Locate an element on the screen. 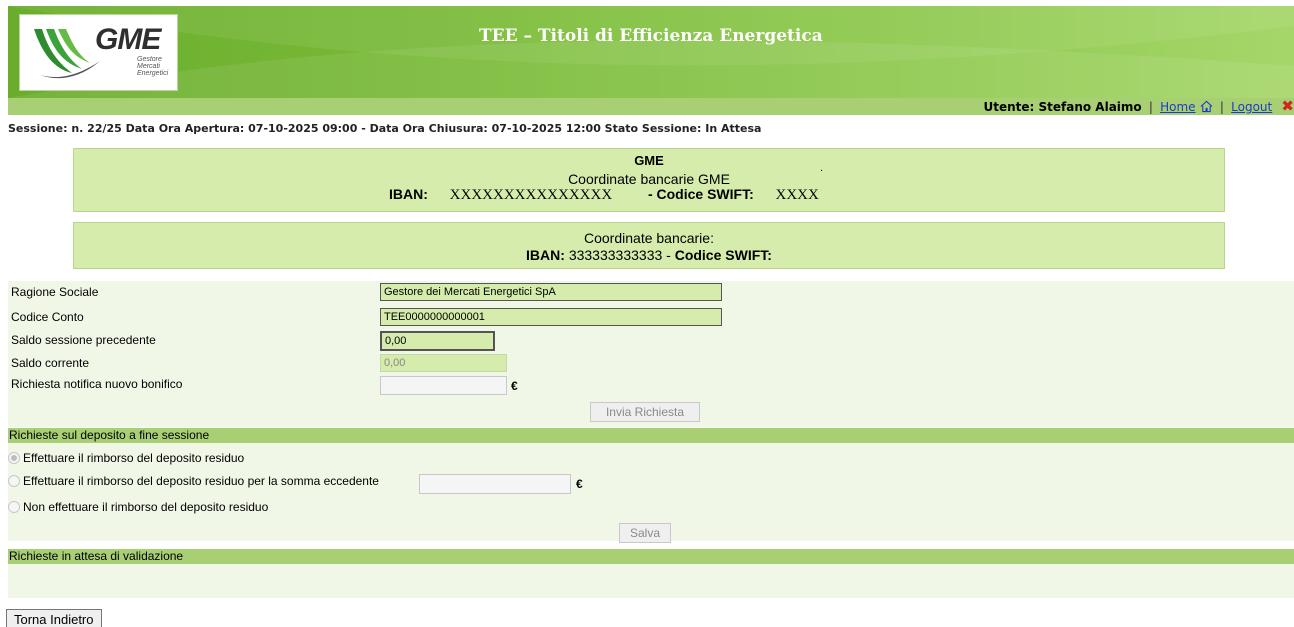  saldo-corrente-label: Saldo corrente is located at coordinates (50, 363).